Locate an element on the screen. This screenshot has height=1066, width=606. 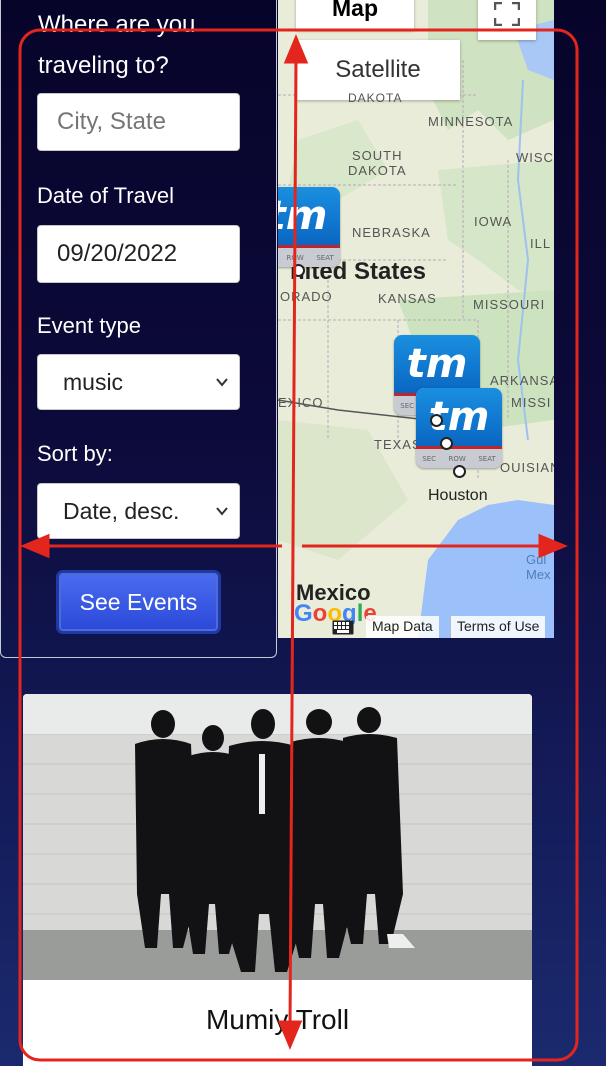
map-label-dakota: DAKOTA is located at coordinates (375, 98).